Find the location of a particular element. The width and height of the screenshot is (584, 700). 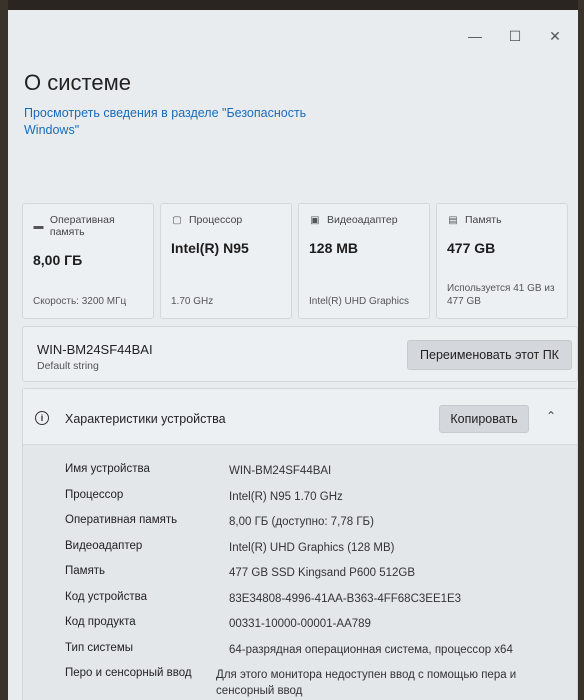

card-header: ▤ Память is located at coordinates (502, 220).